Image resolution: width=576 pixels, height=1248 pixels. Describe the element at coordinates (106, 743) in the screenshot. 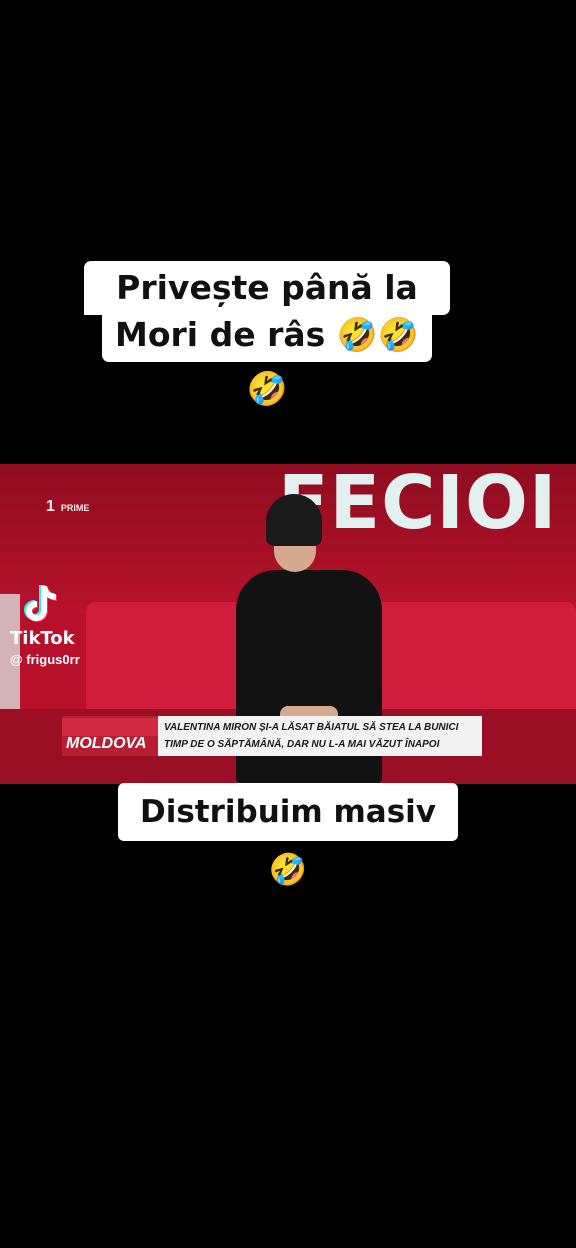

I see `show-name: MOLDOVA` at that location.